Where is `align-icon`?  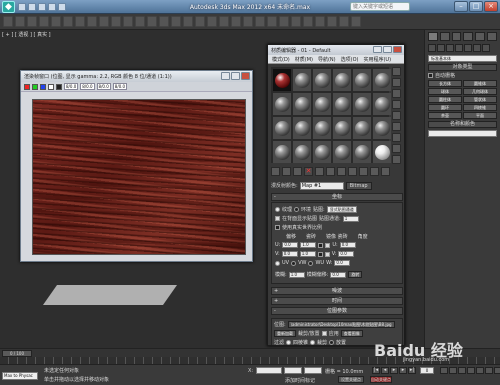
align-icon is located at coordinates (260, 21).